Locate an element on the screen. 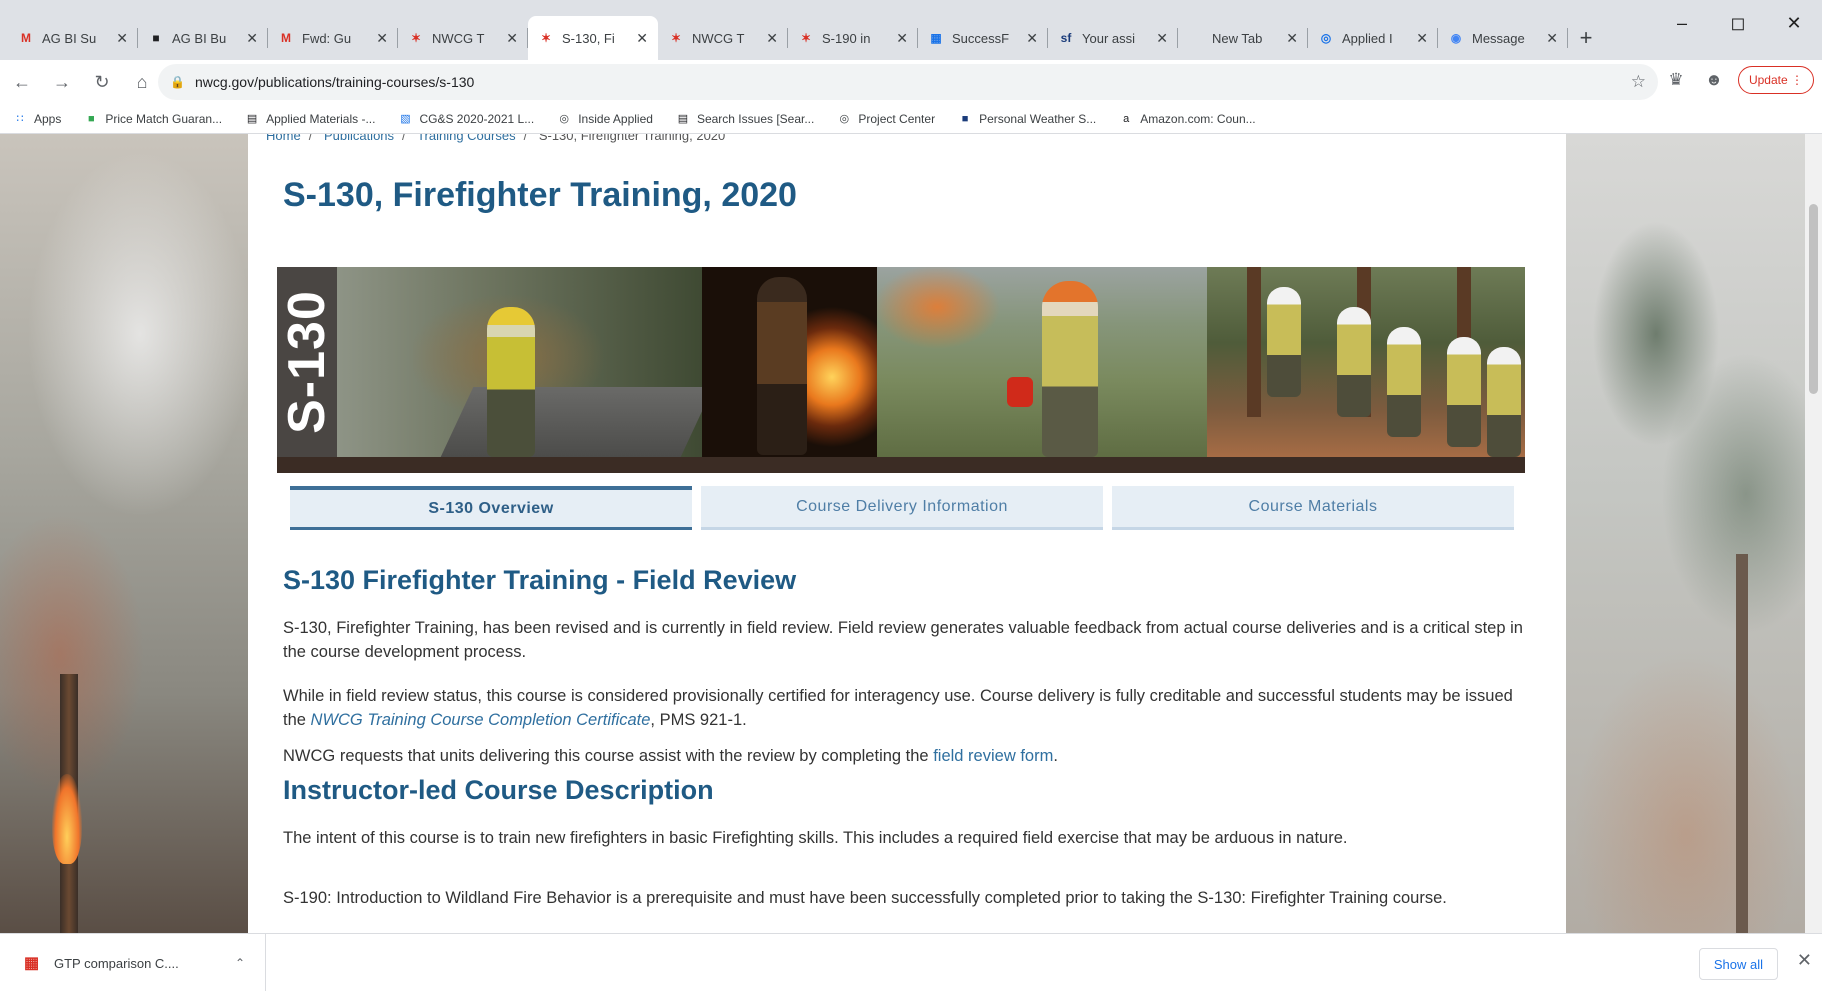 The height and width of the screenshot is (991, 1822). breadcrumb-training-courses: Training Courses is located at coordinates (466, 138).